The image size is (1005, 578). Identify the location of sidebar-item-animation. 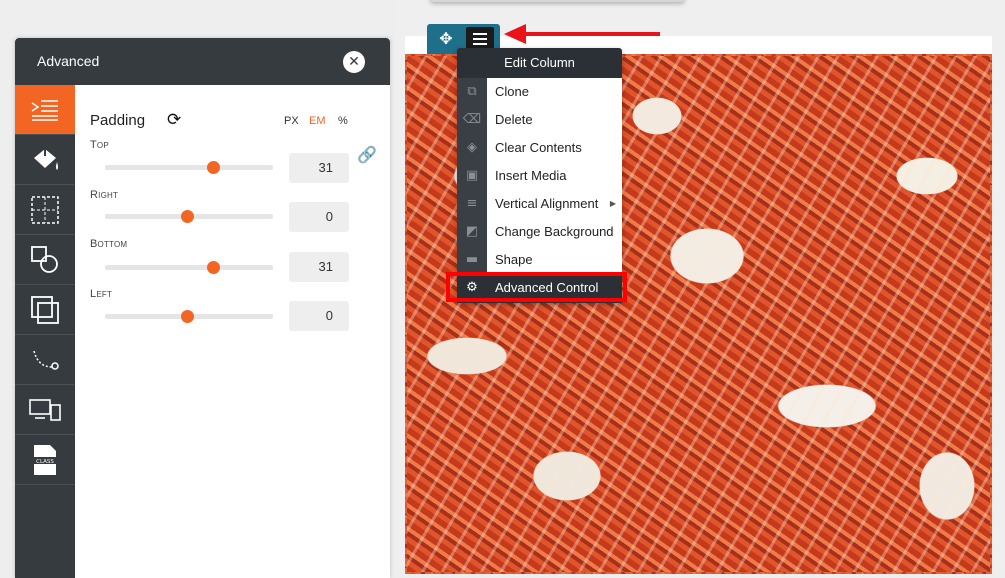
(45, 360).